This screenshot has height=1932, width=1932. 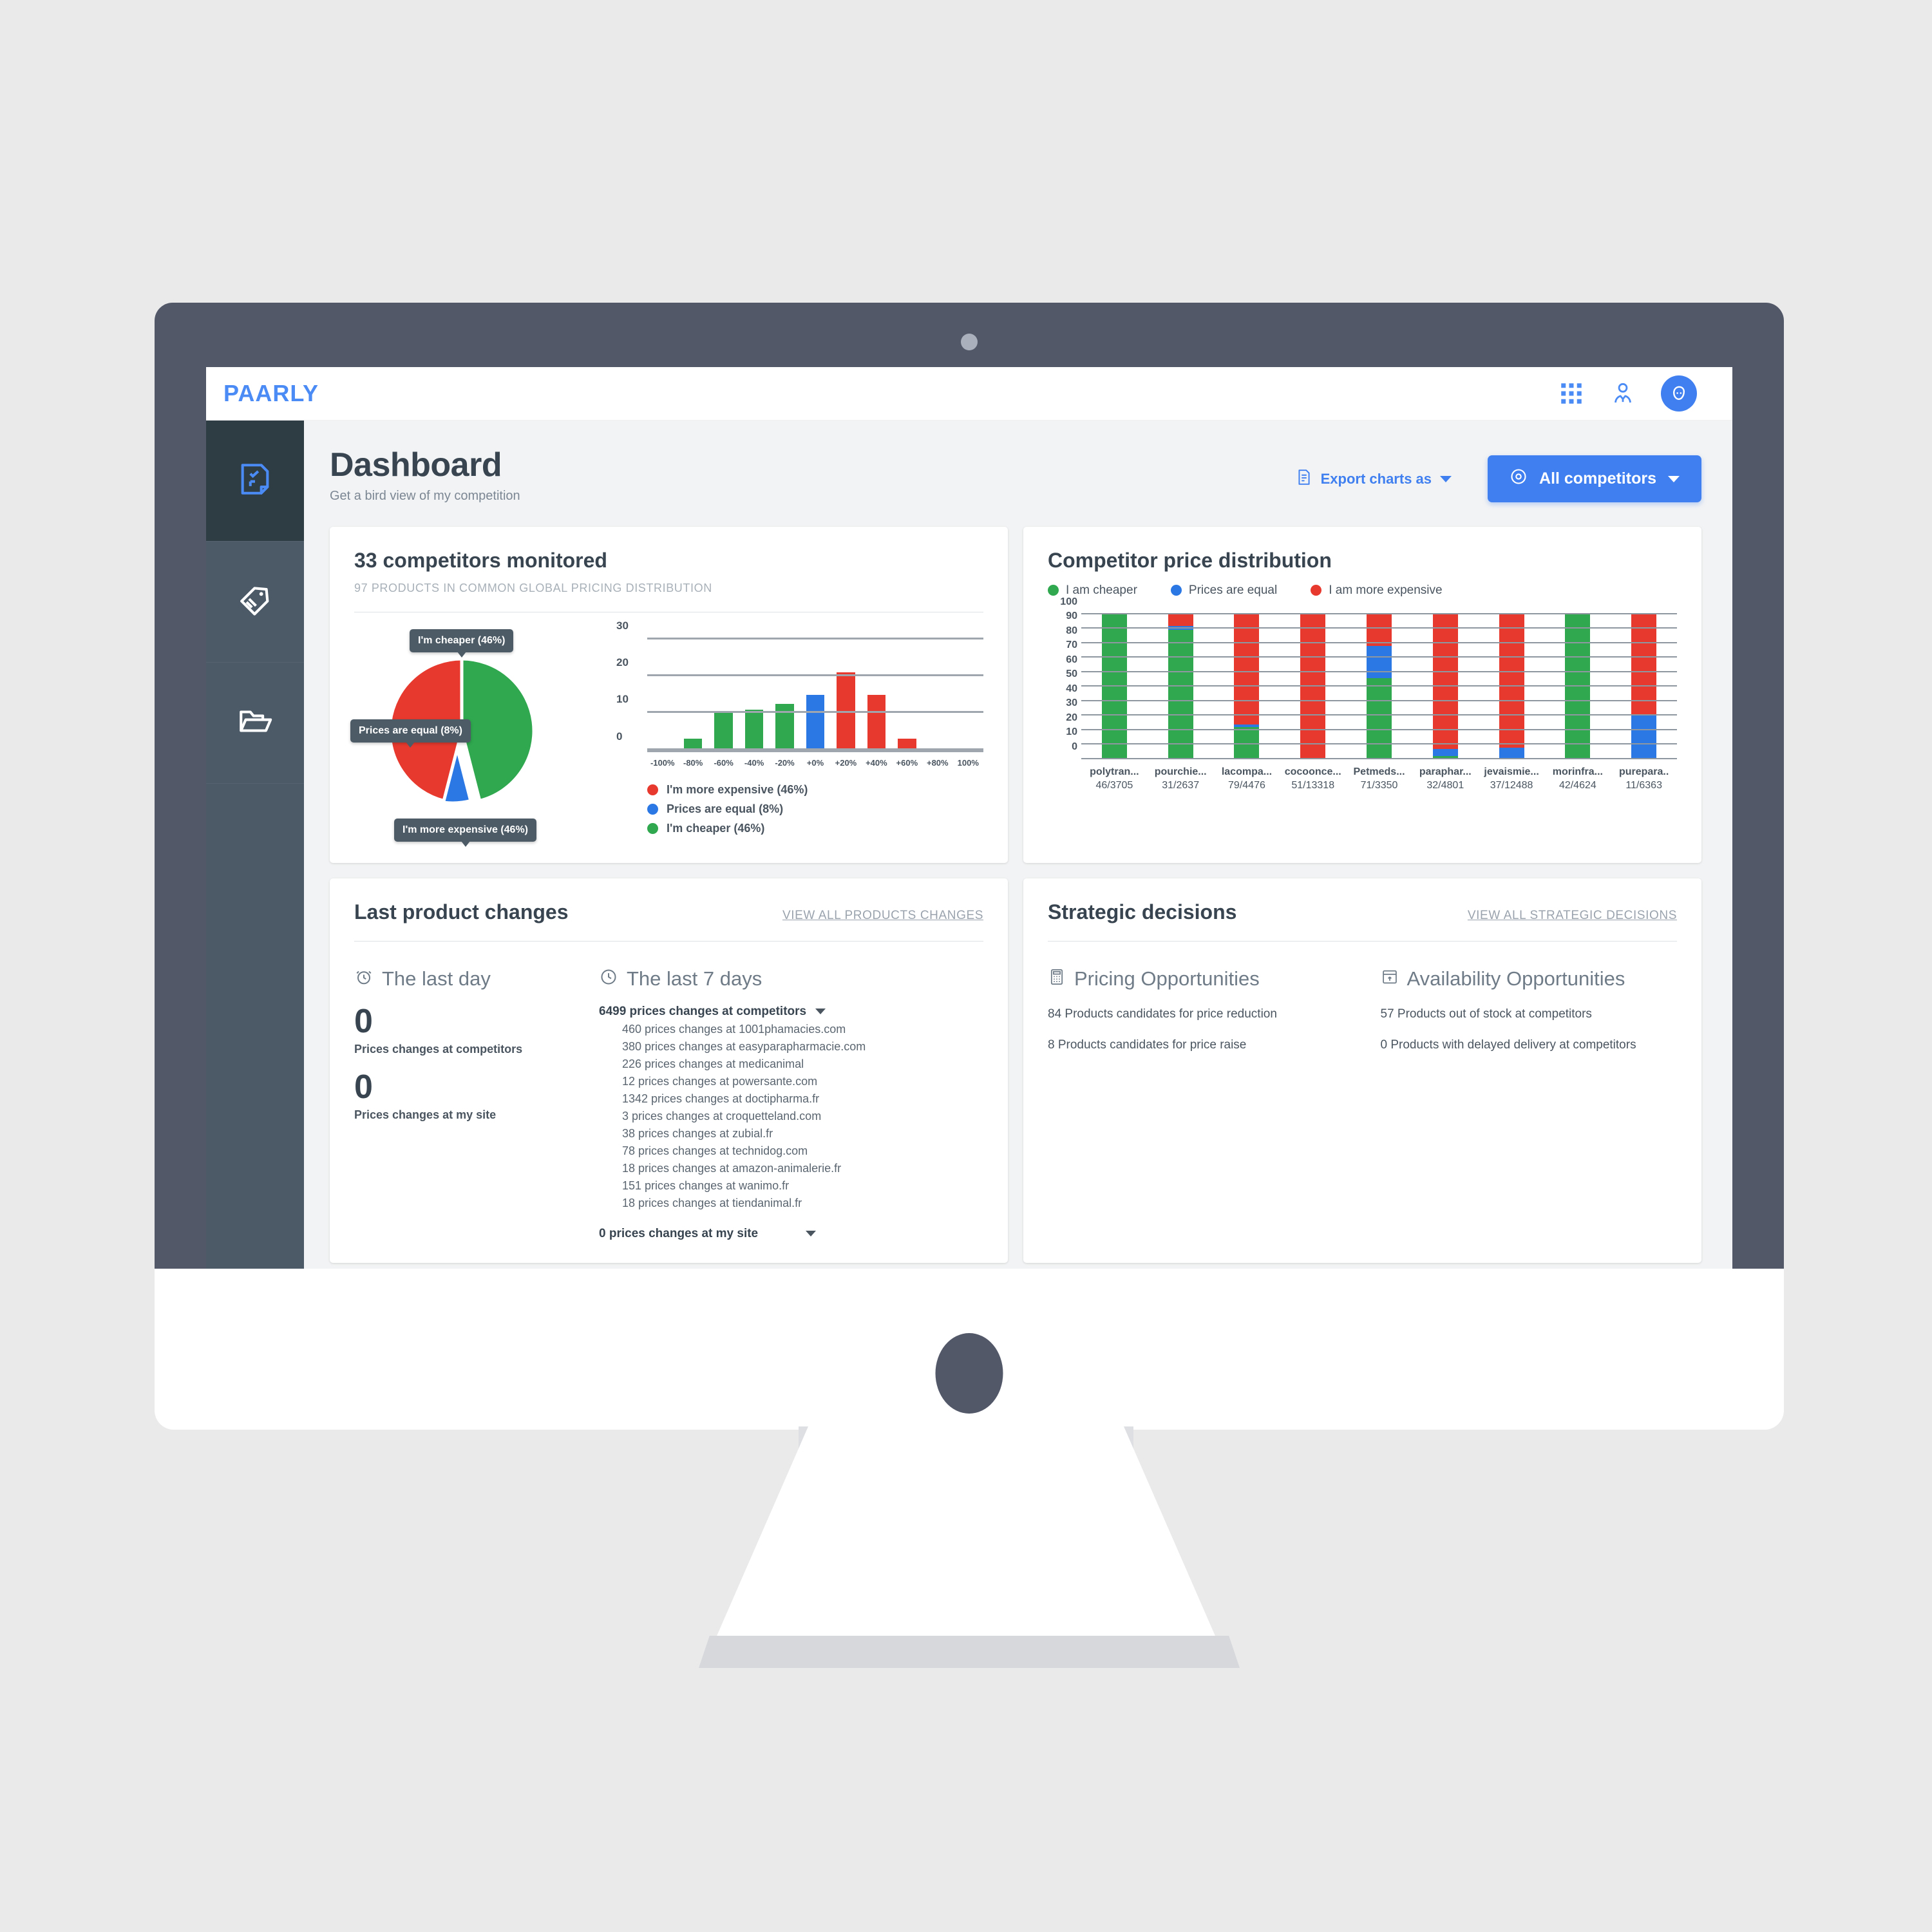 I want to click on card-title: Last product changes, so click(x=462, y=911).